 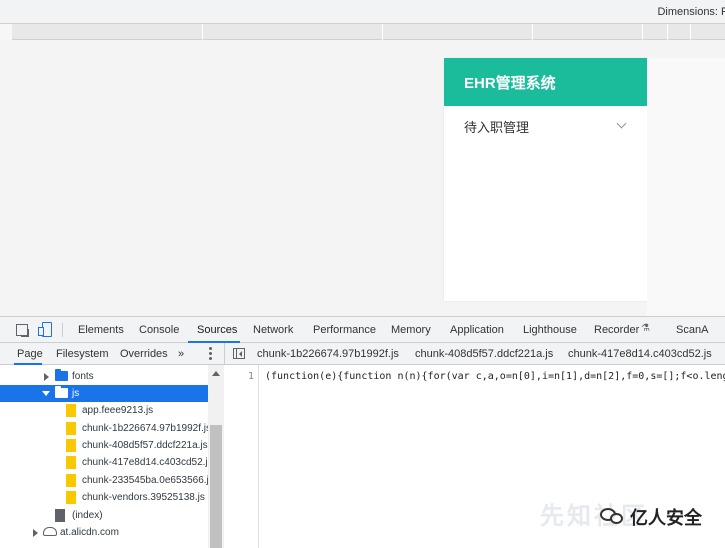 What do you see at coordinates (250, 376) in the screenshot?
I see `line-number: 1` at bounding box center [250, 376].